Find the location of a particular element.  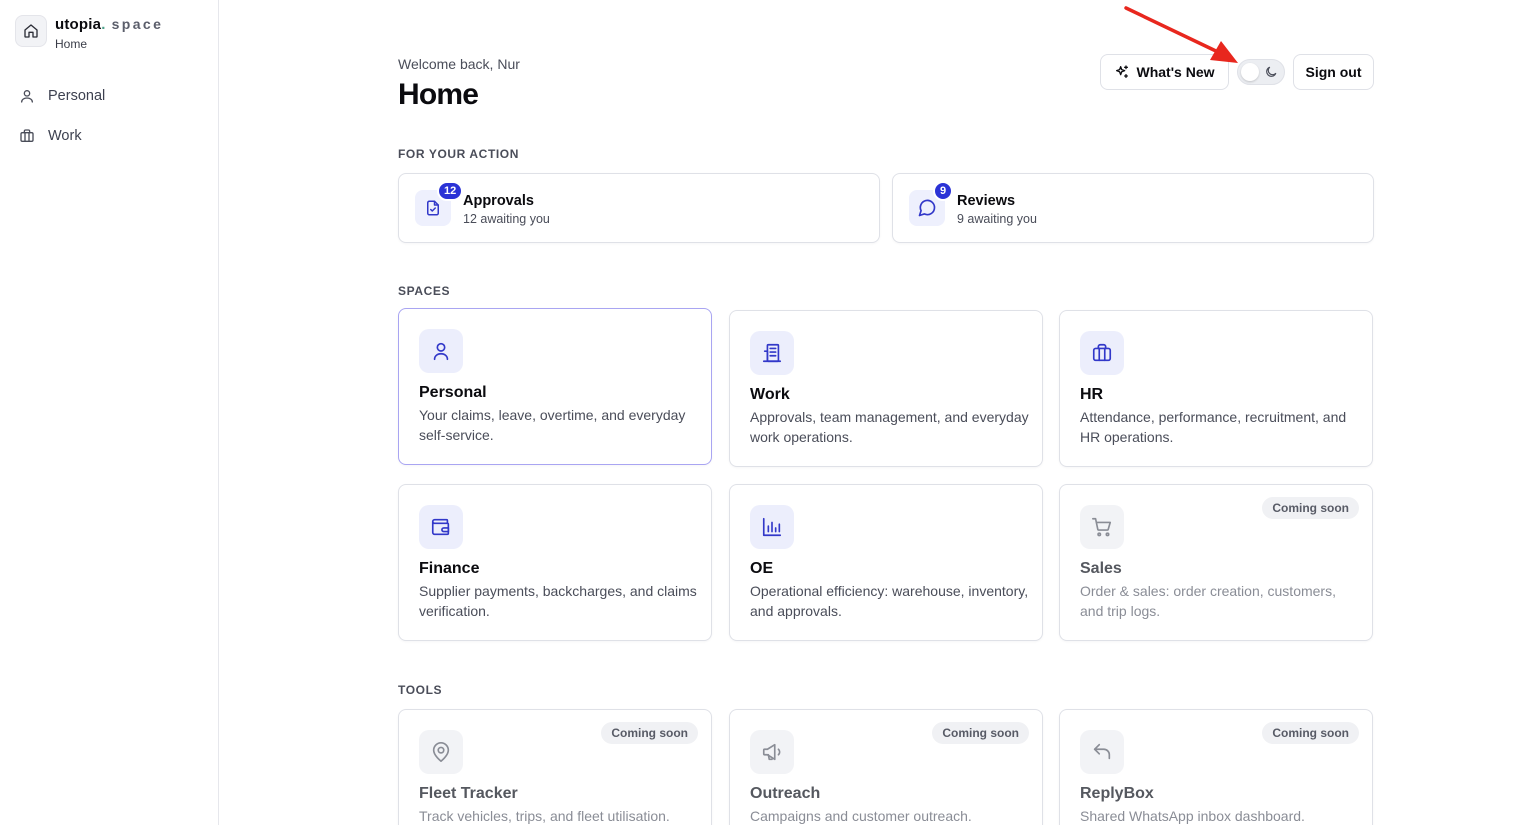

approvals-count-badge: 12 is located at coordinates (450, 191).